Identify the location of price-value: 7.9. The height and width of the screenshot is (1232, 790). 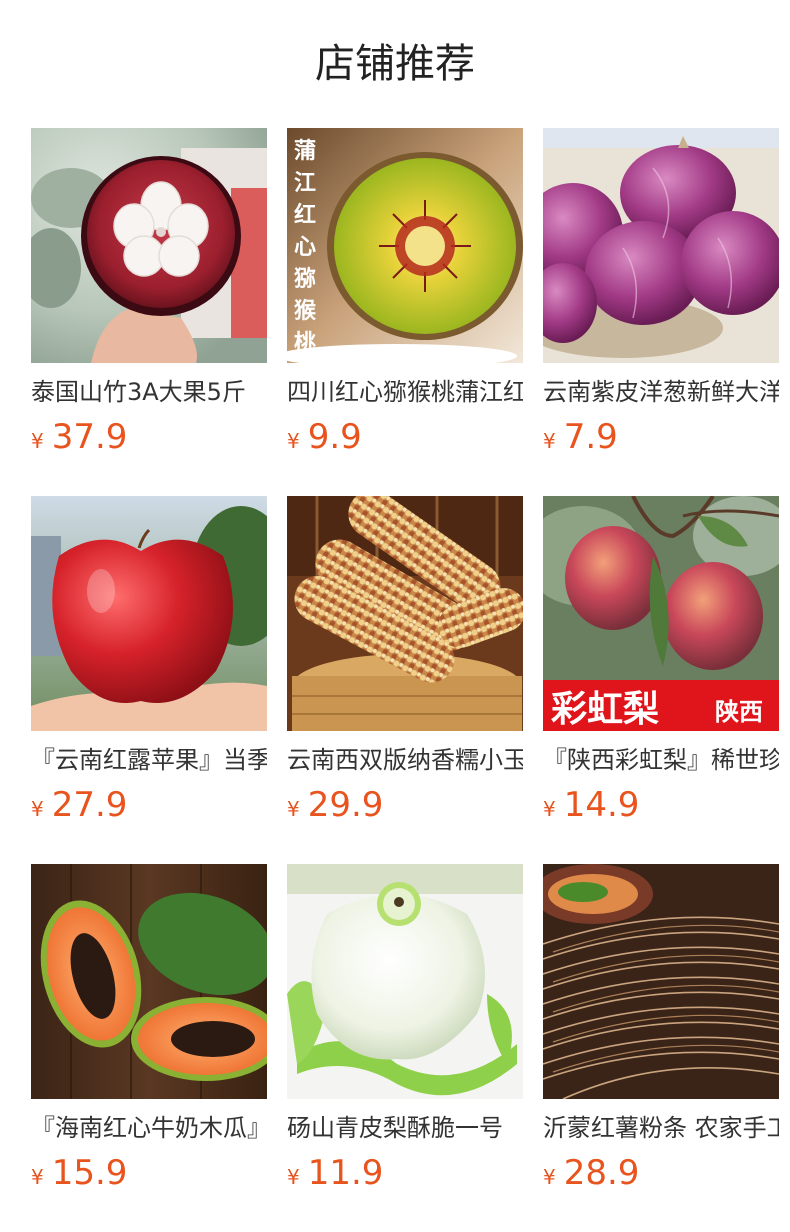
(590, 437).